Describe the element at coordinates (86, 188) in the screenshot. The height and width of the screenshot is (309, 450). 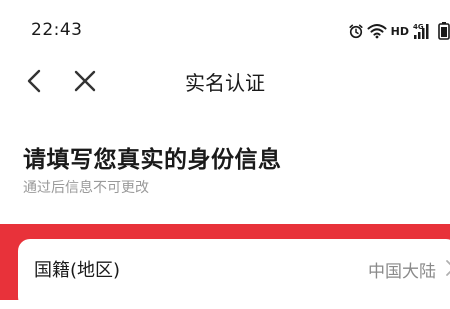
I see `form-subheading: 通过后信息不可更改` at that location.